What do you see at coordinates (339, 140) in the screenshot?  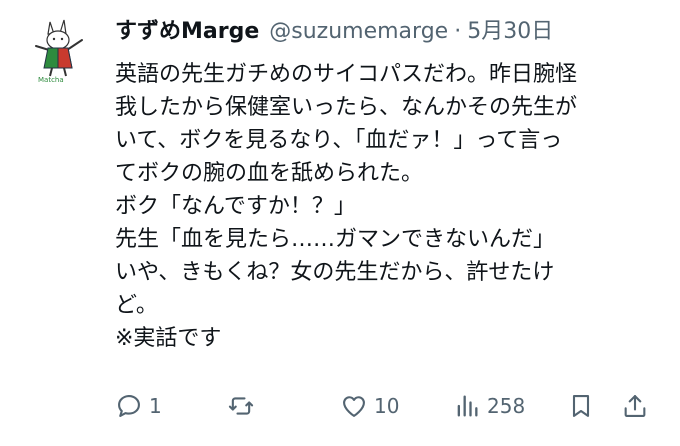 I see `tweet-line: いて、ボクを見るなり、「血だァ！」って言っ` at bounding box center [339, 140].